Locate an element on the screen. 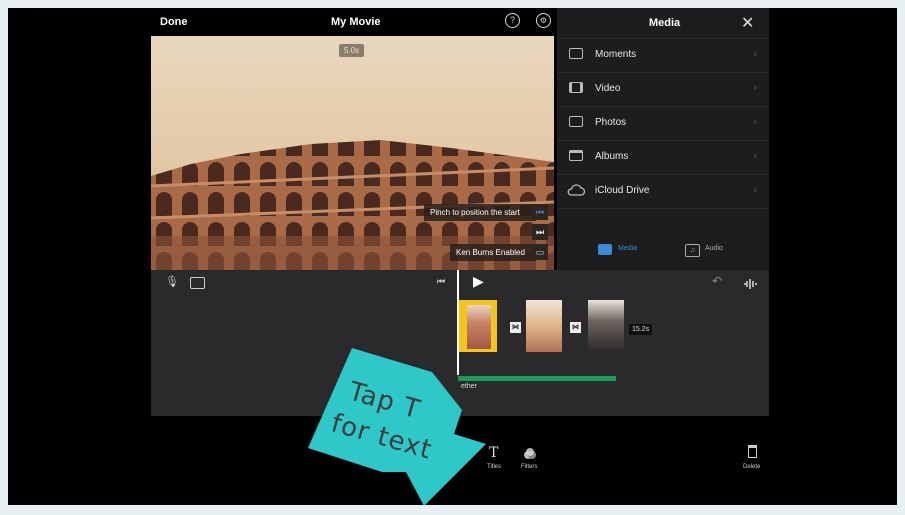 The width and height of the screenshot is (905, 515). timeline-clip-selected is located at coordinates (478, 326).